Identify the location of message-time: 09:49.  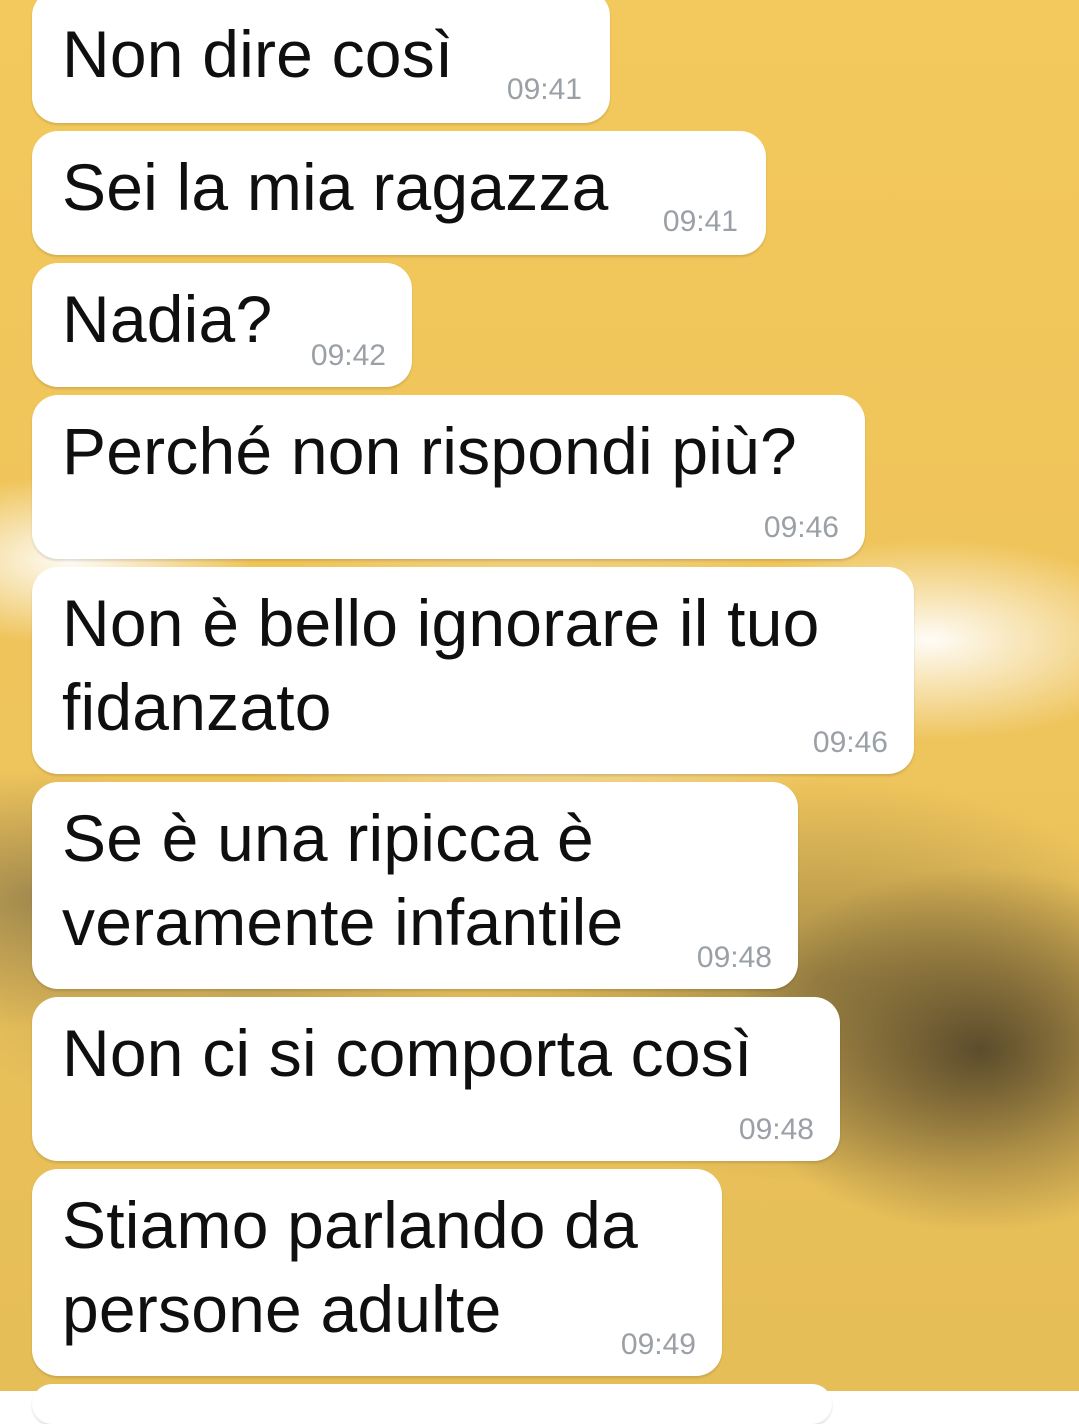
(658, 1344).